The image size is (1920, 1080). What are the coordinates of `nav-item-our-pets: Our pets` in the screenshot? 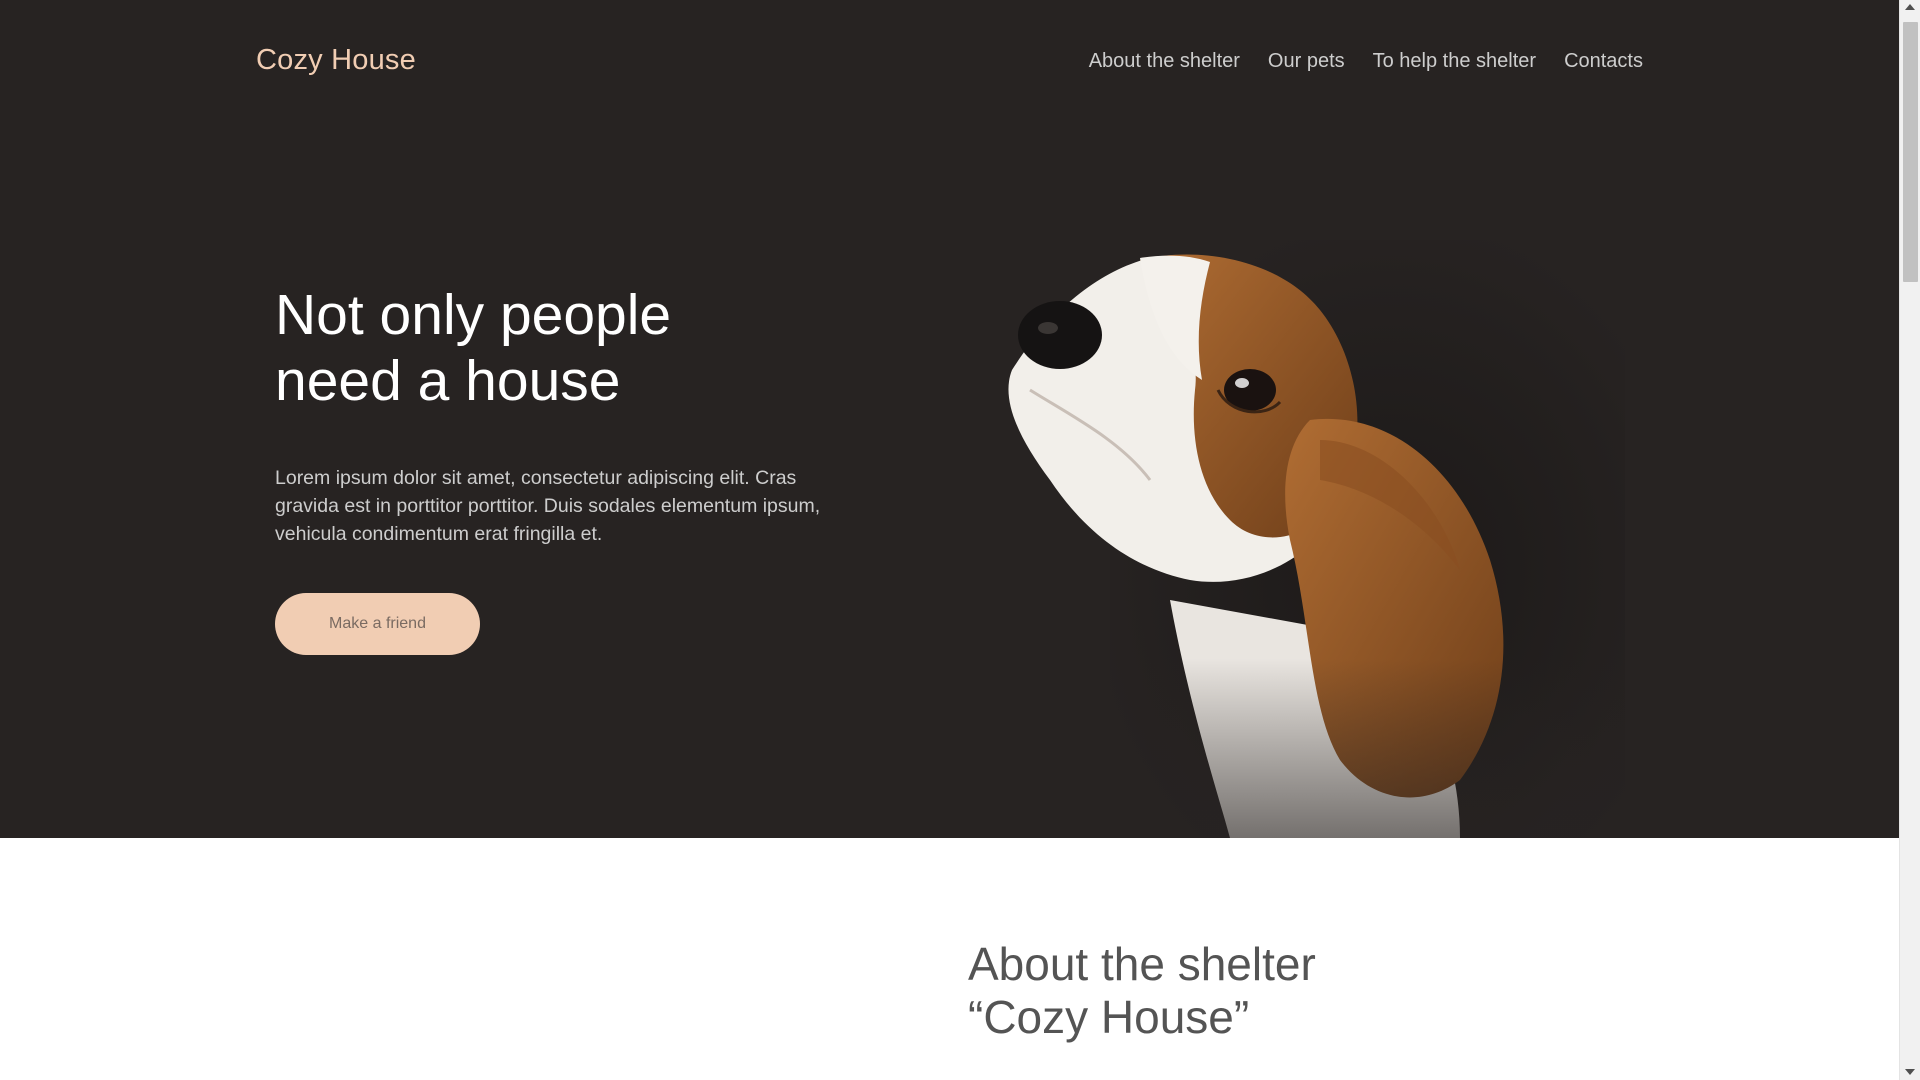 It's located at (1306, 61).